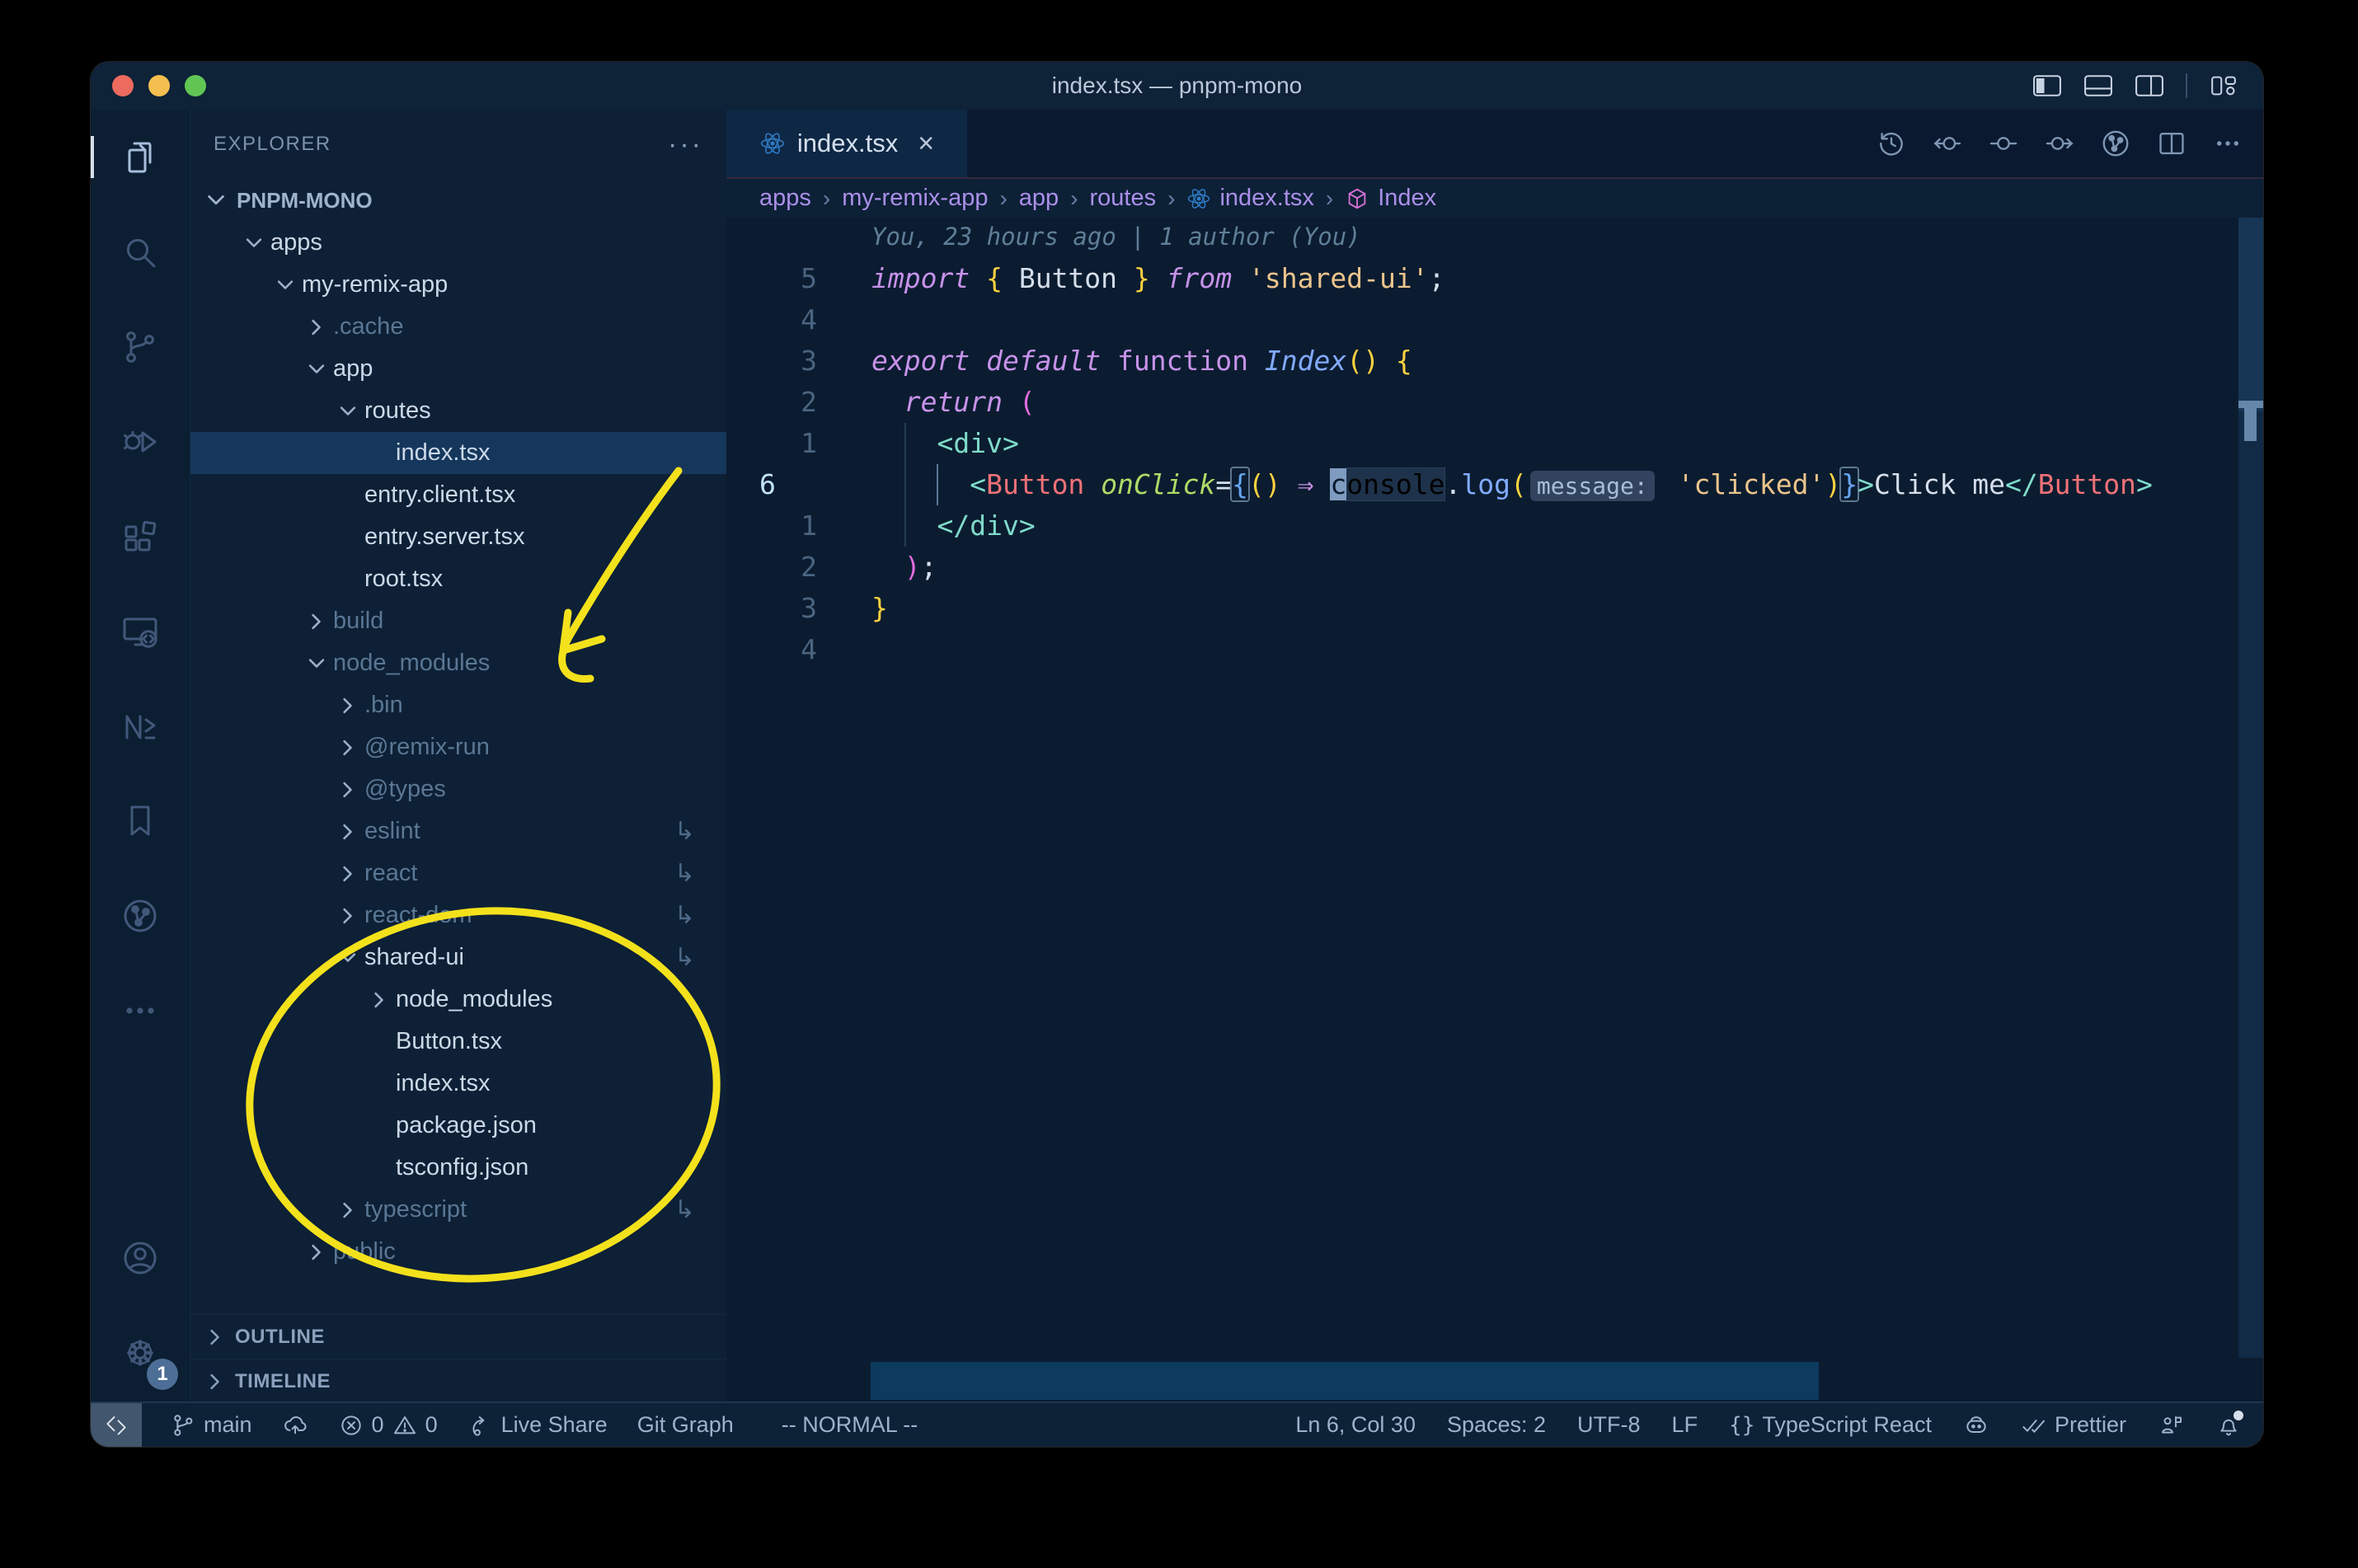 The height and width of the screenshot is (1568, 2358). What do you see at coordinates (458, 831) in the screenshot?
I see `tree-item-eslint: eslint ↳` at bounding box center [458, 831].